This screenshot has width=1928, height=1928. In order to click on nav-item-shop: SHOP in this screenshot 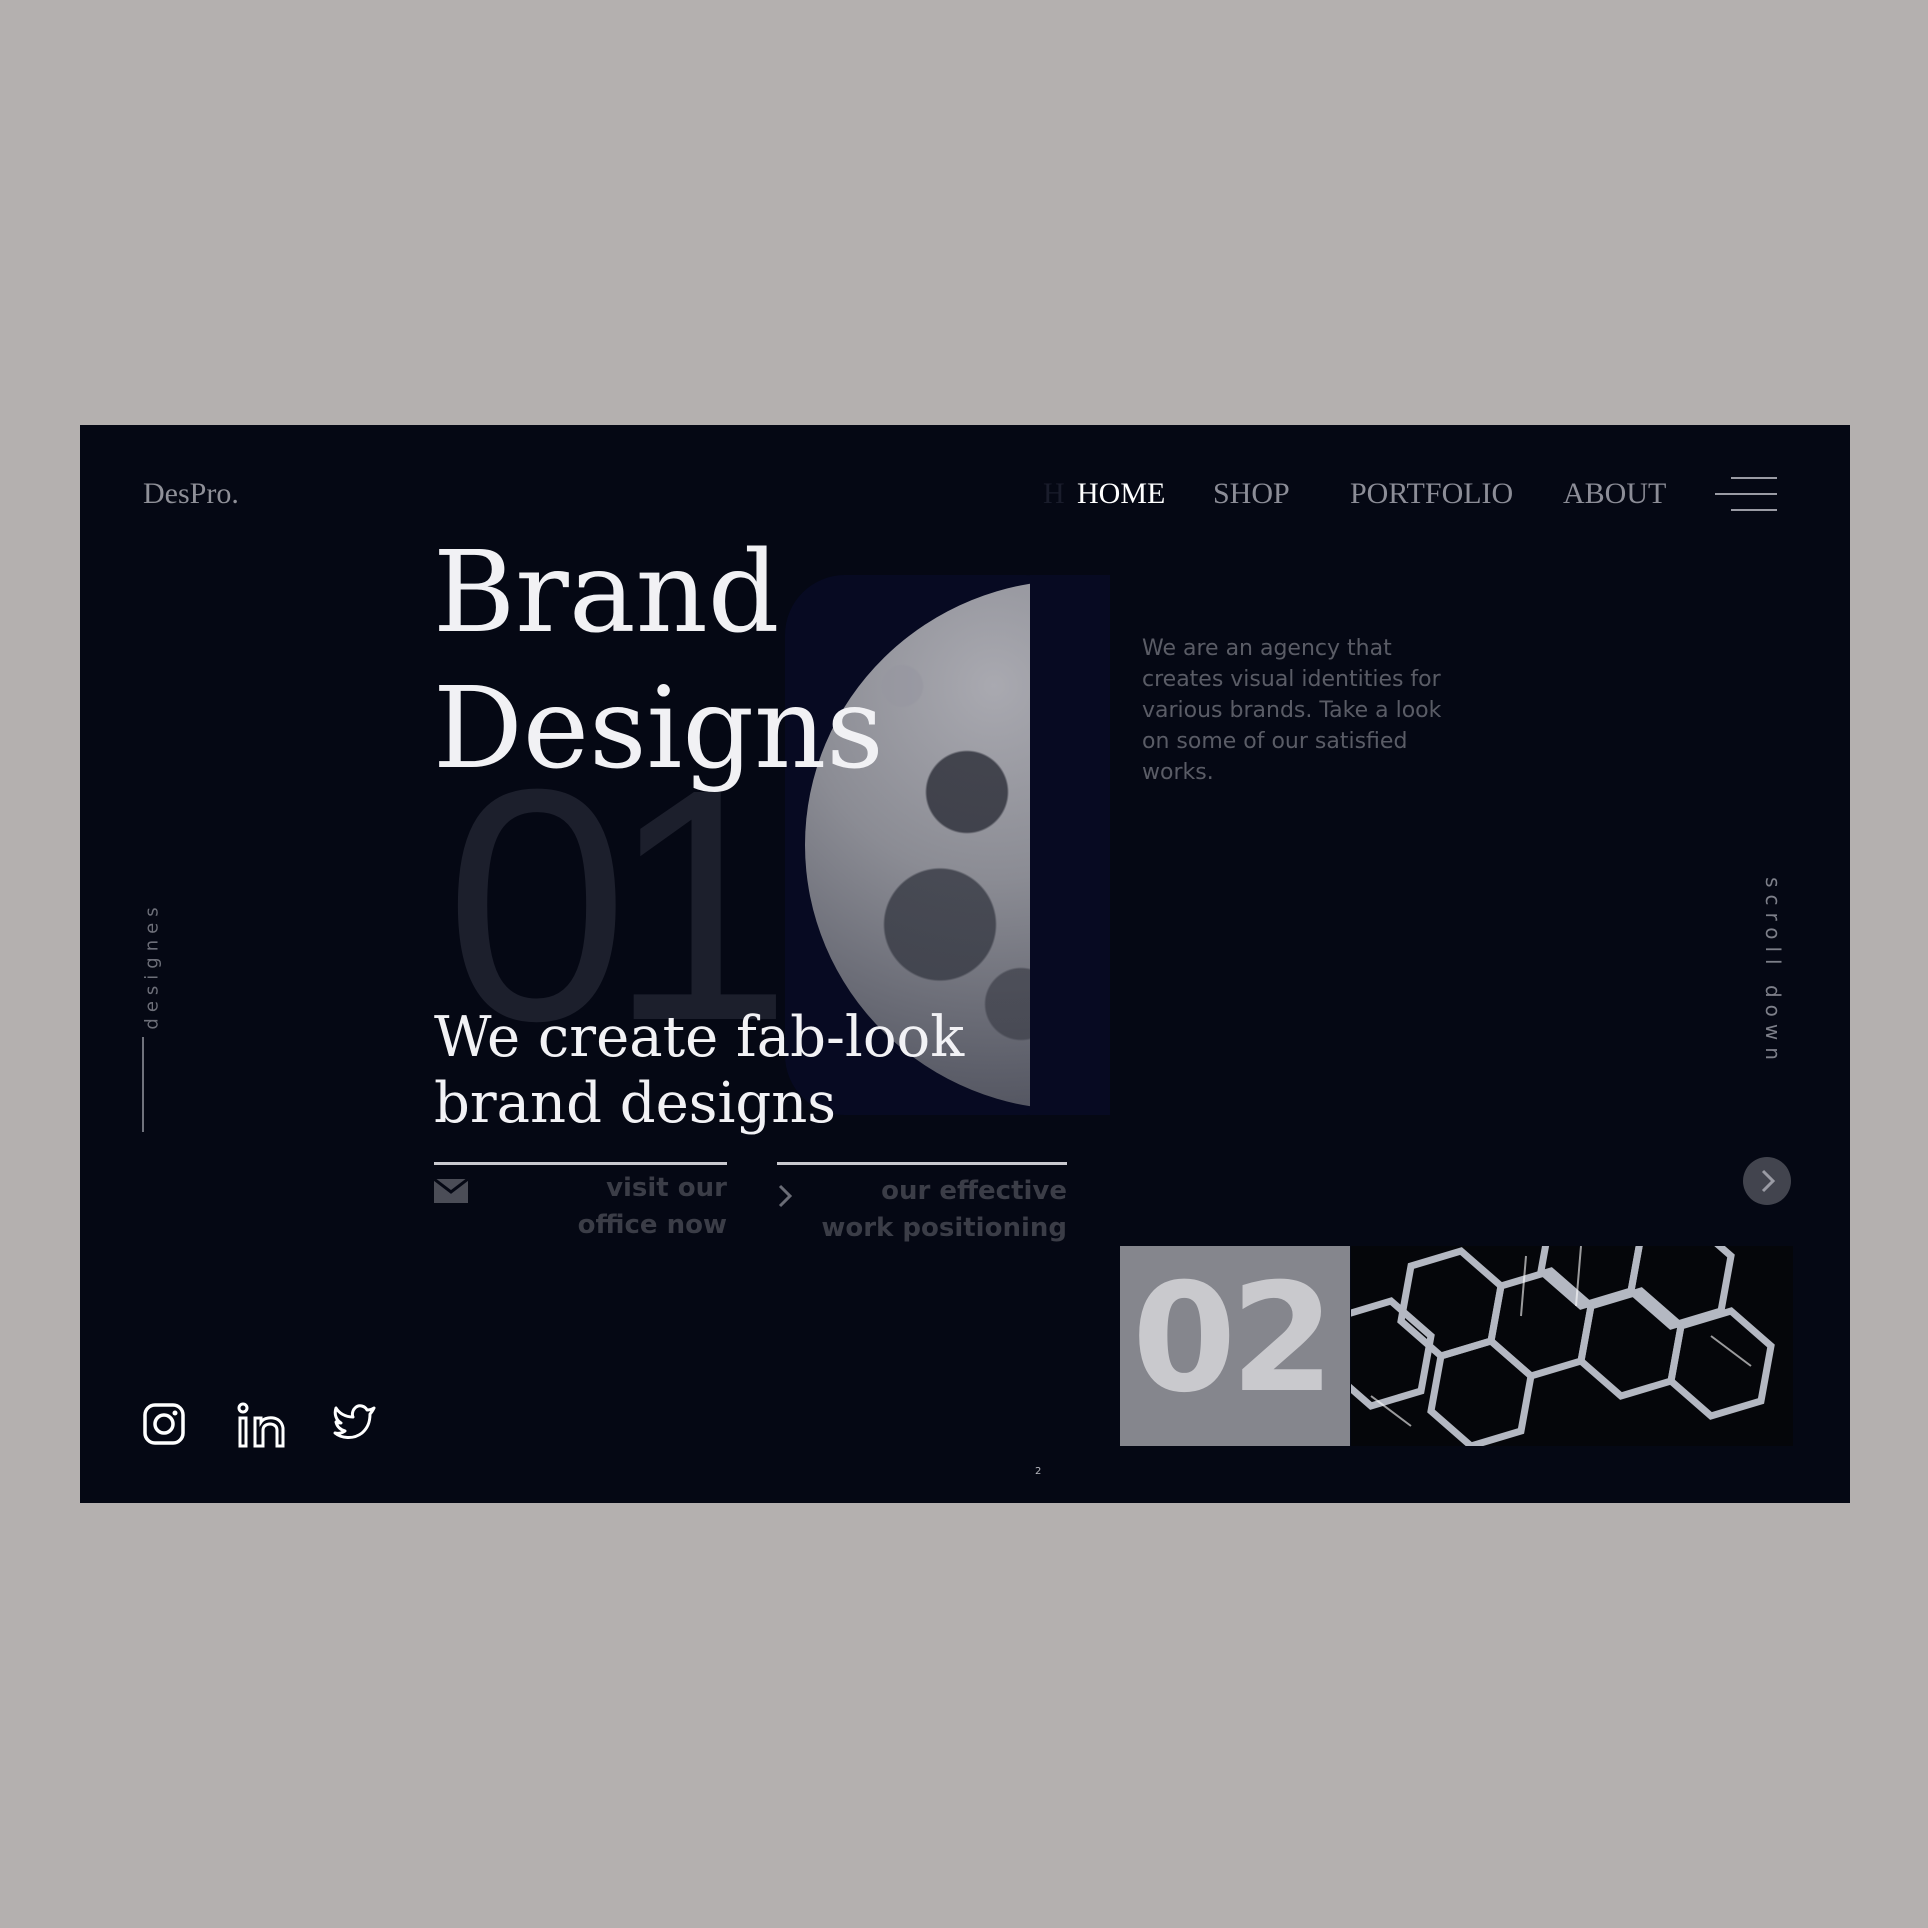, I will do `click(1251, 494)`.